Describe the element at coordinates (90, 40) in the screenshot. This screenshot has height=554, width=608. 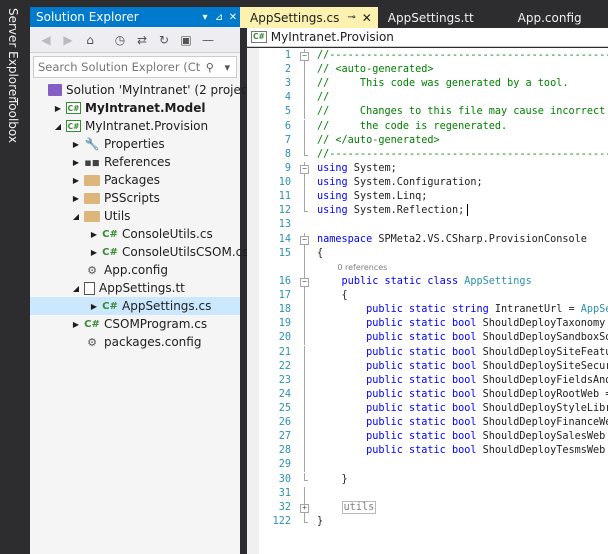
I see `home-icon: ⌂` at that location.